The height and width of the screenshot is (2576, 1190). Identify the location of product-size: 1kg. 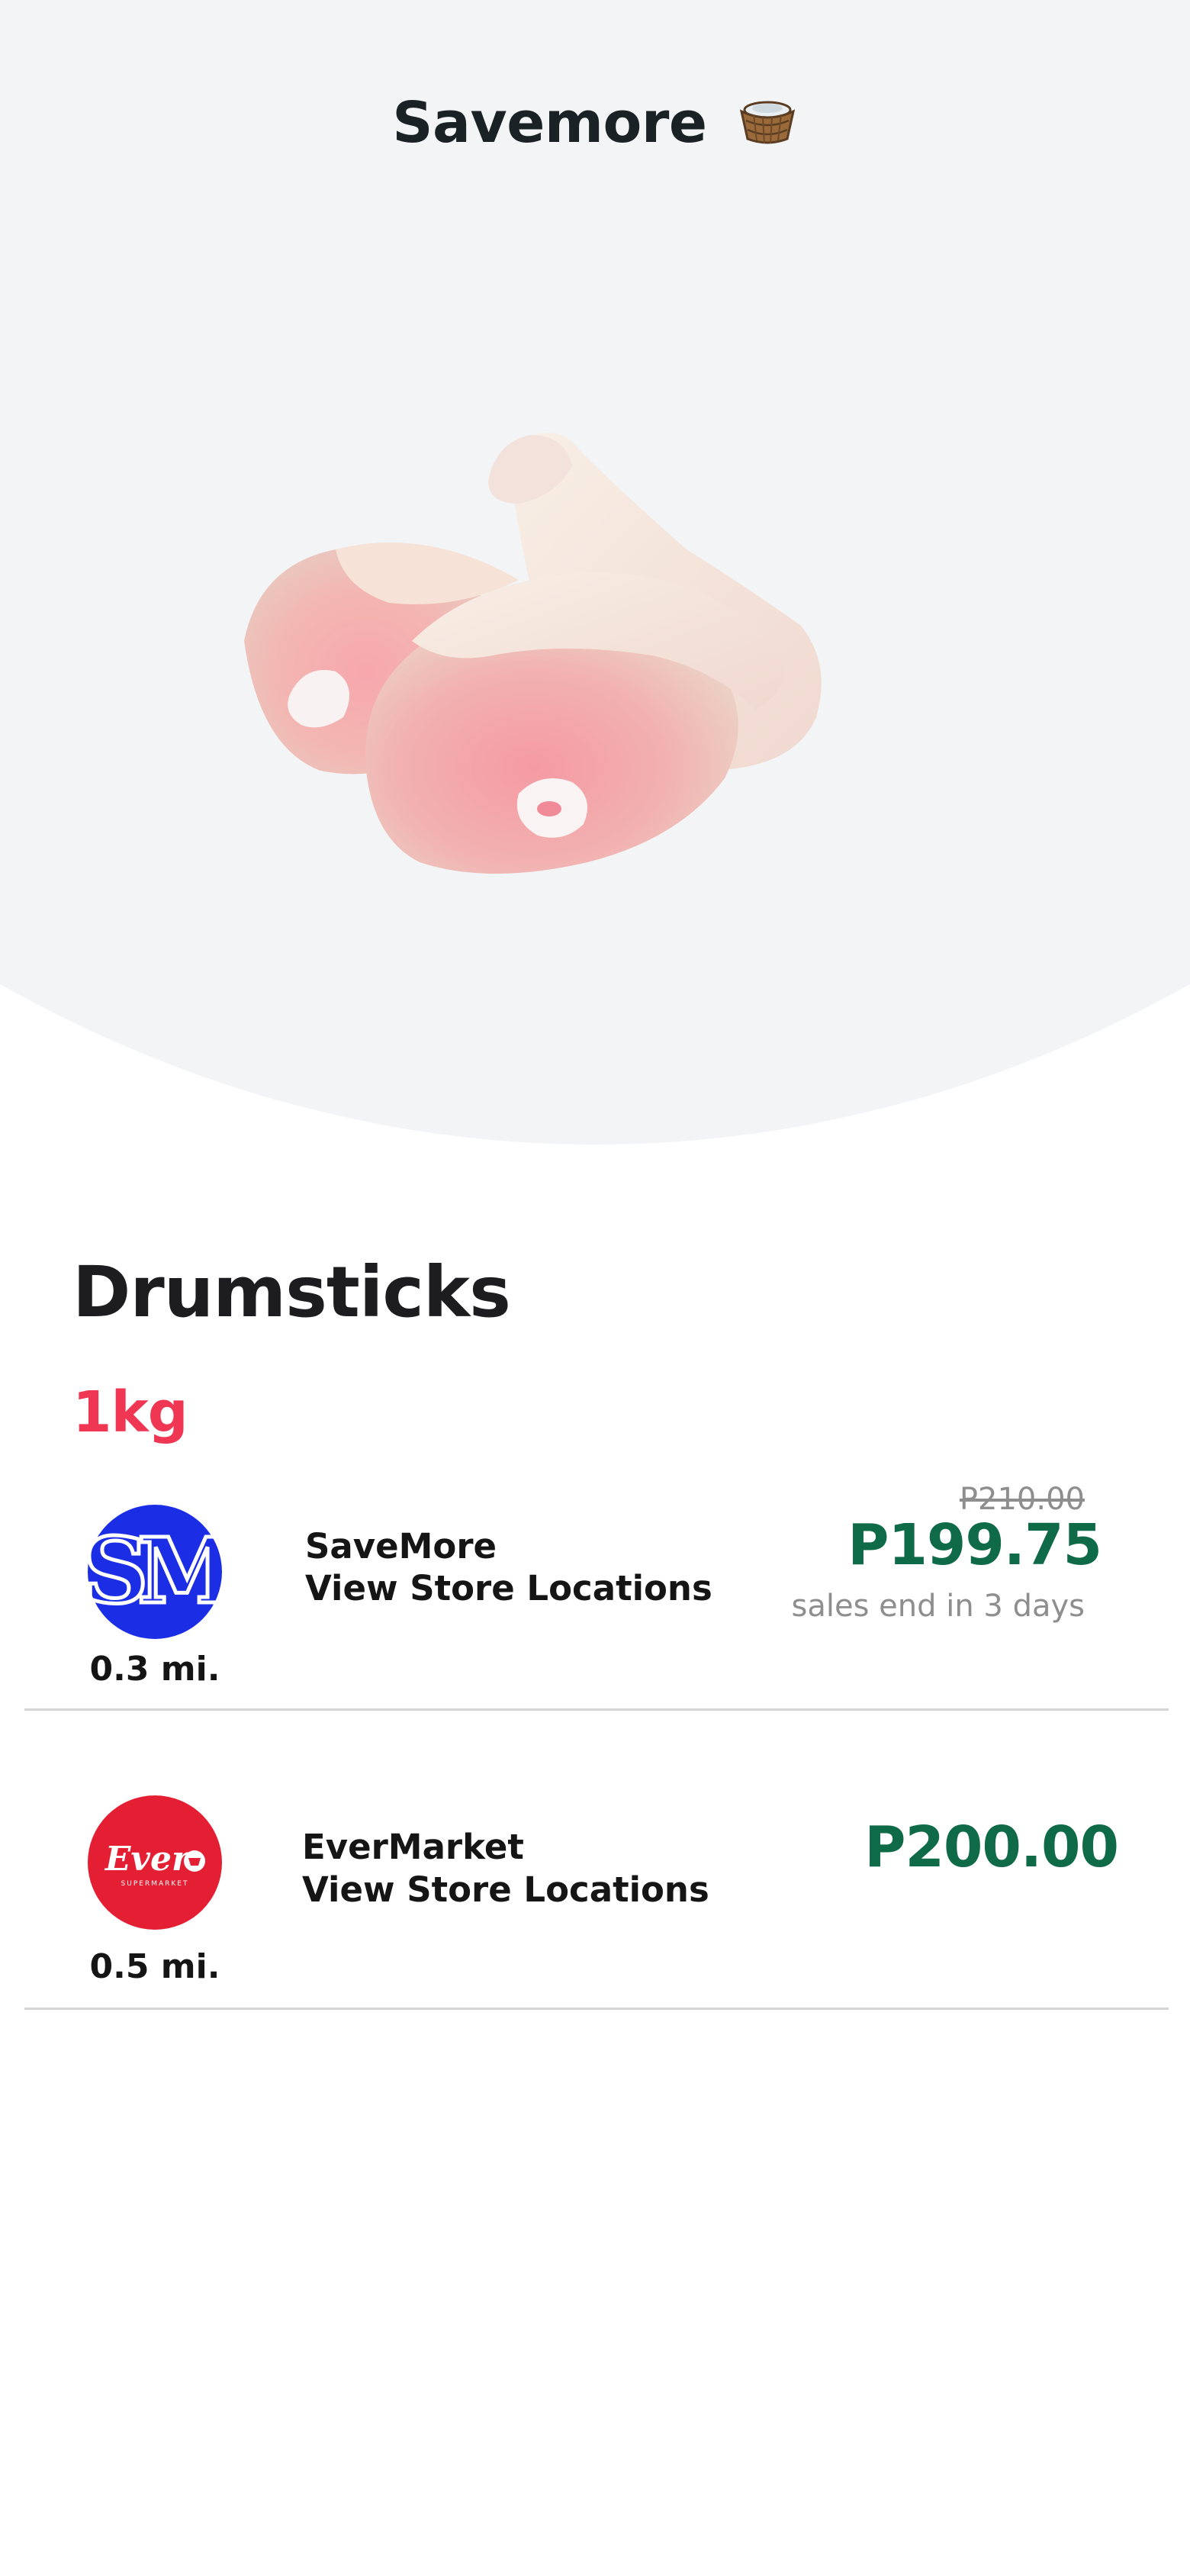
(130, 1412).